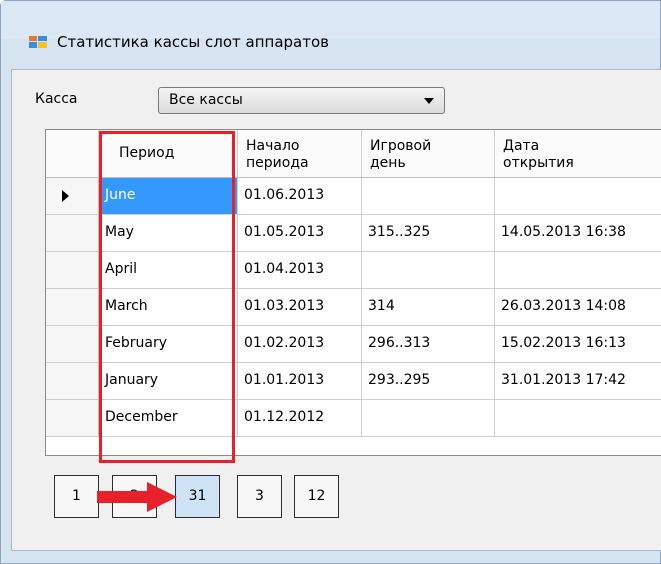 Image resolution: width=661 pixels, height=564 pixels. What do you see at coordinates (168, 307) in the screenshot?
I see `table-cell: March` at bounding box center [168, 307].